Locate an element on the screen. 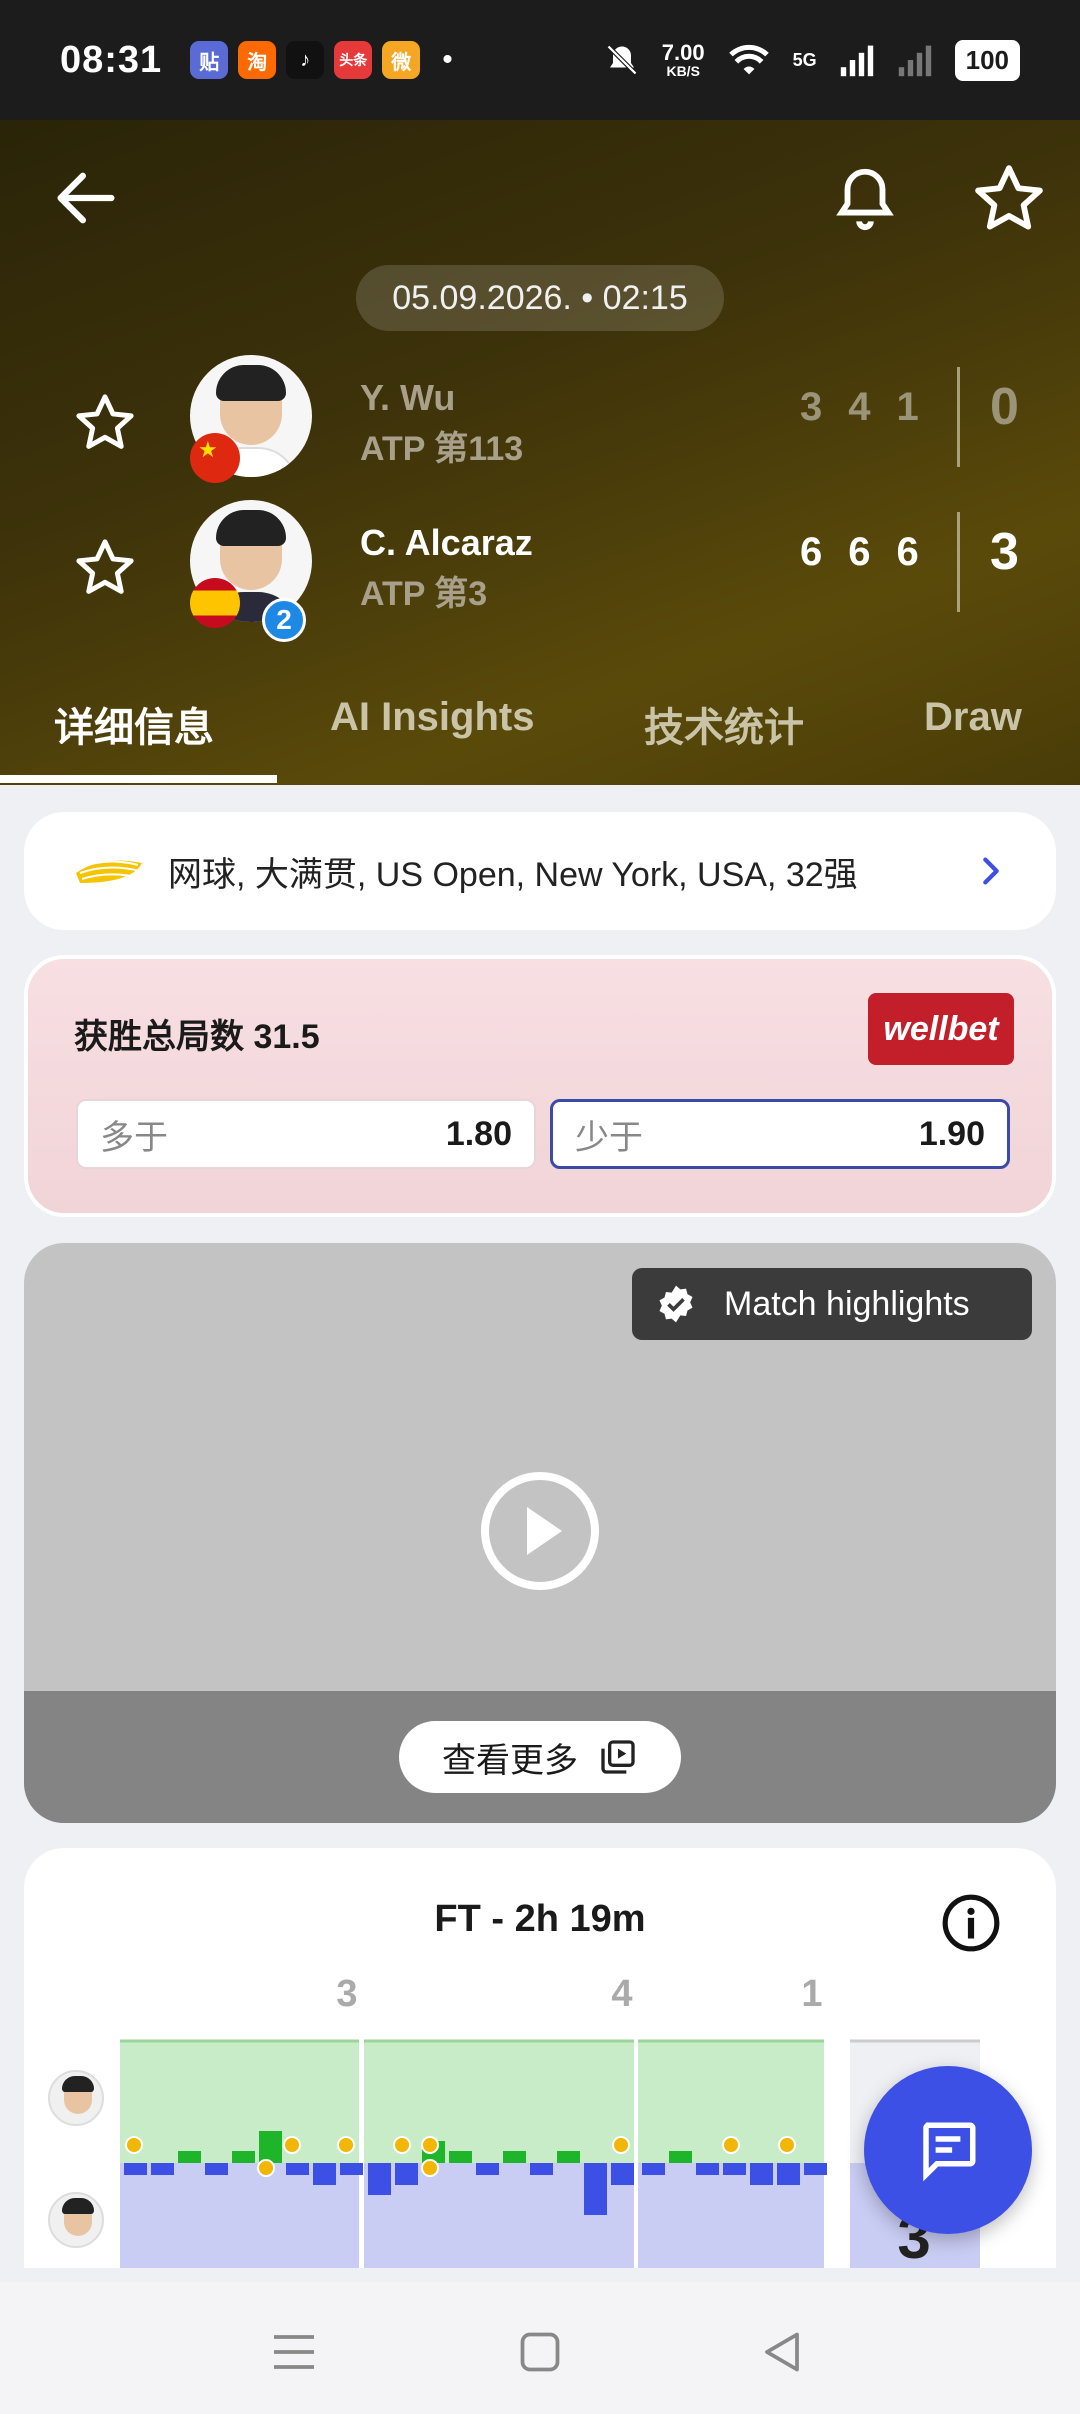 This screenshot has height=2414, width=1080. status-right: 7.00 KB/S 5G 100 is located at coordinates (812, 60).